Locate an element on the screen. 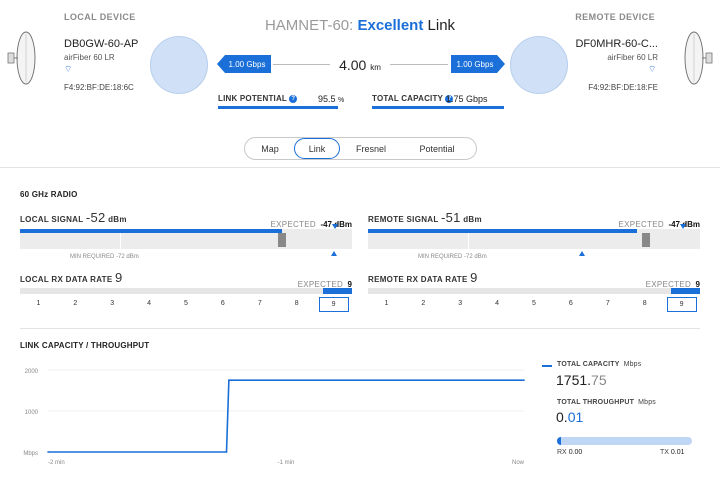 The width and height of the screenshot is (720, 480). remote-rx-scale: 1 2 3 4 5 6 7 8 9 is located at coordinates (534, 305).